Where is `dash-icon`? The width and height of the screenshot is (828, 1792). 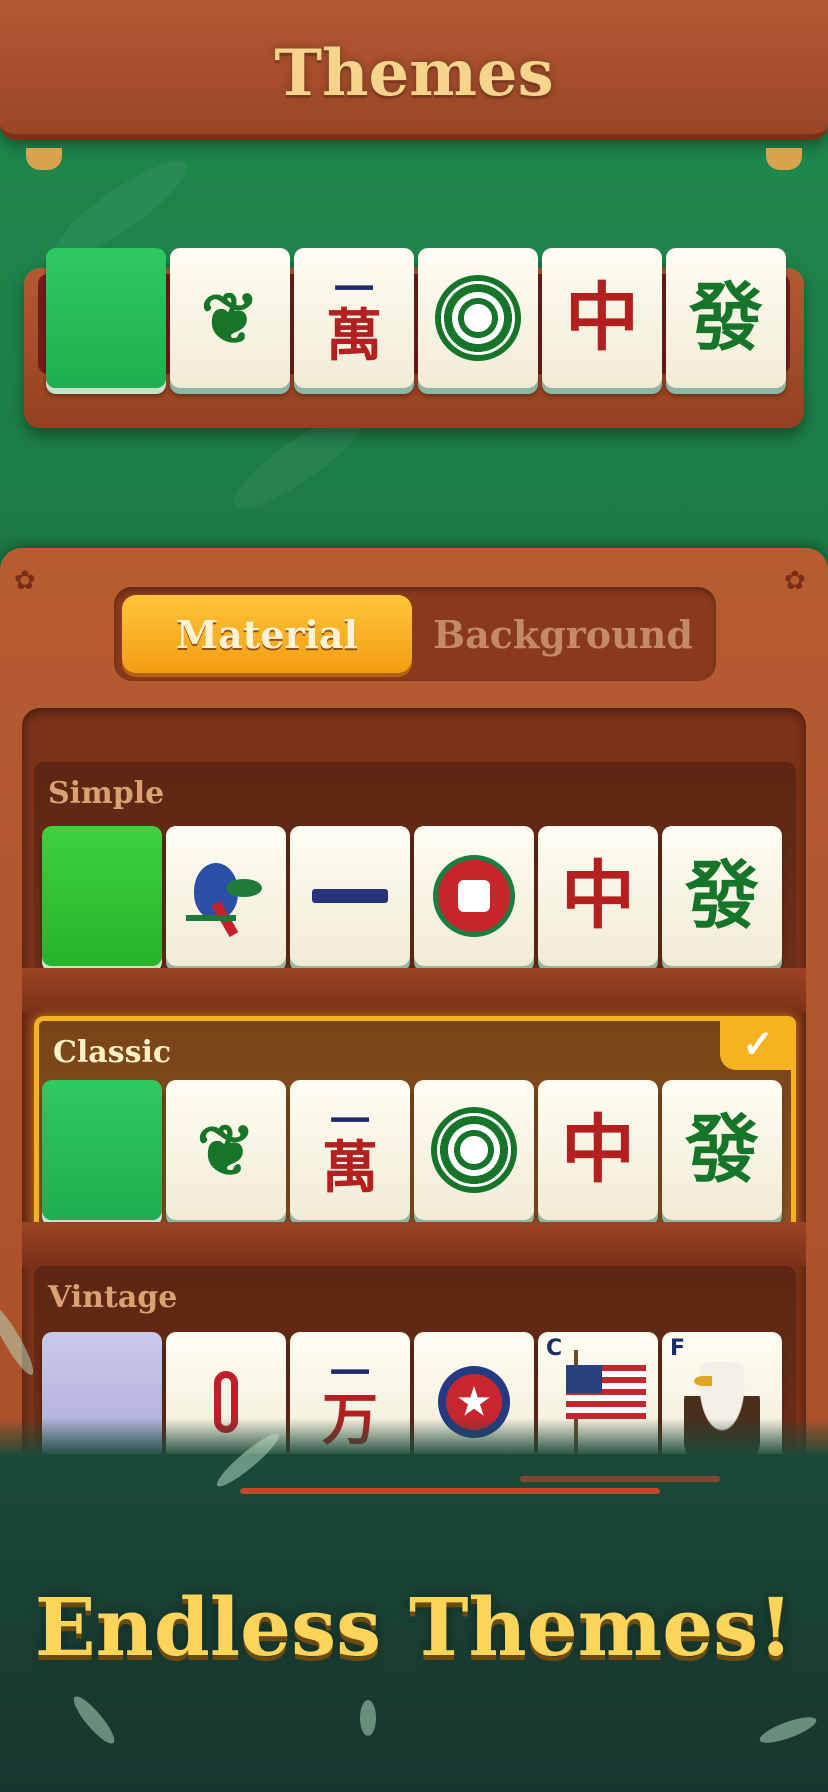 dash-icon is located at coordinates (350, 896).